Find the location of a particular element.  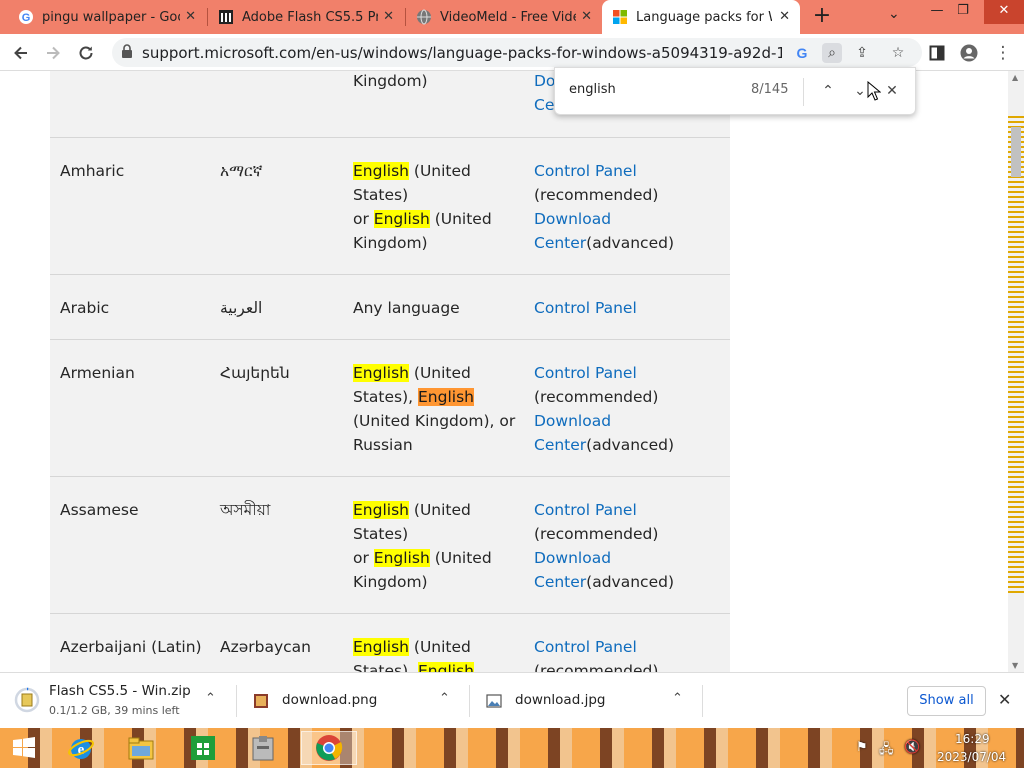

store-icon is located at coordinates (203, 748).